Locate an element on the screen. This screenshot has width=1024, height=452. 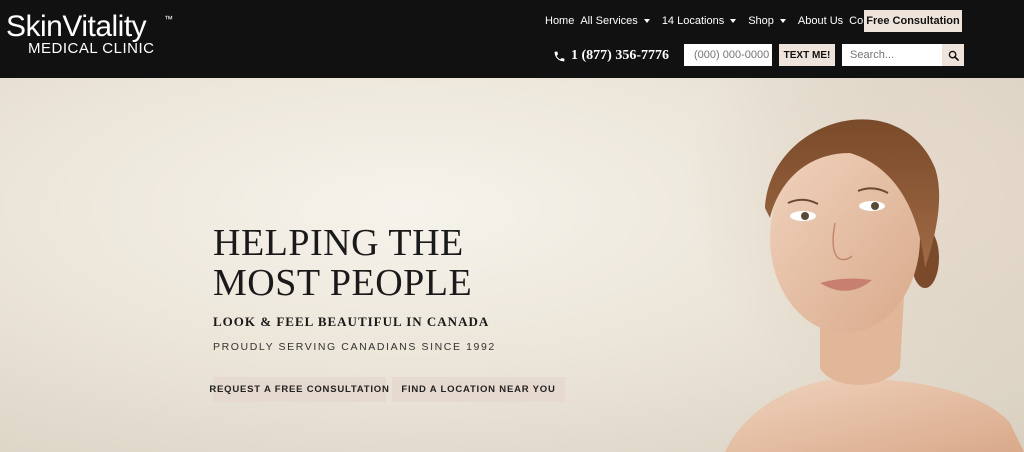
hero-subheadline: LOOK & FEEL BEAUTIFUL IN CANADA is located at coordinates (351, 321).